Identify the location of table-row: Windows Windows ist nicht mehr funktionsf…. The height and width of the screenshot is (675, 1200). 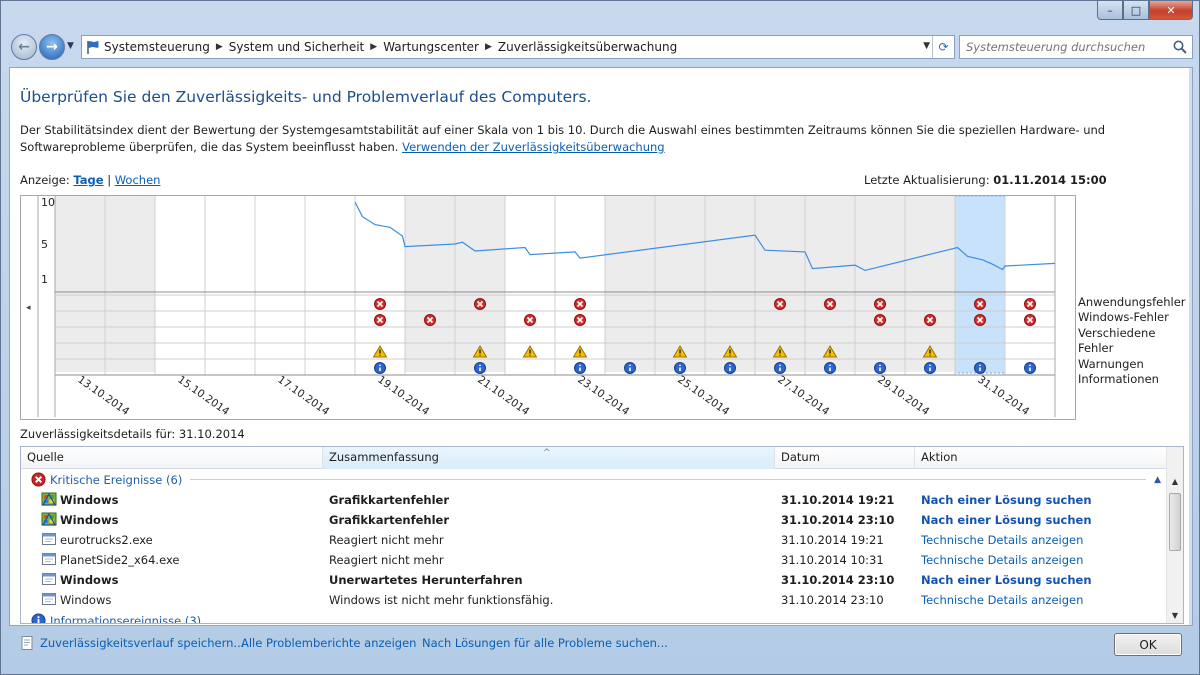
(602, 600).